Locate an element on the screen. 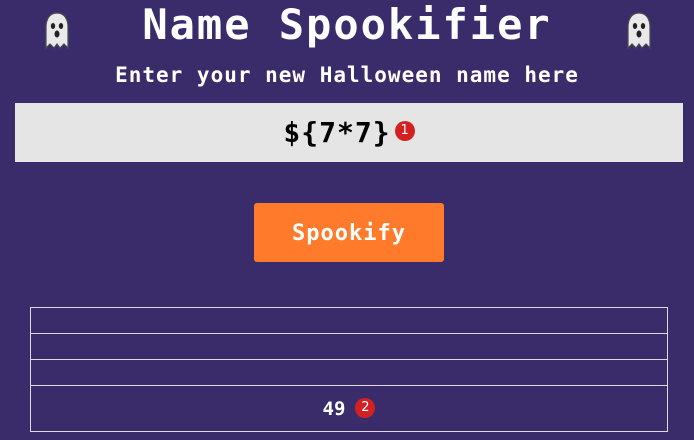 This screenshot has height=440, width=694. result-value: 49 is located at coordinates (334, 408).